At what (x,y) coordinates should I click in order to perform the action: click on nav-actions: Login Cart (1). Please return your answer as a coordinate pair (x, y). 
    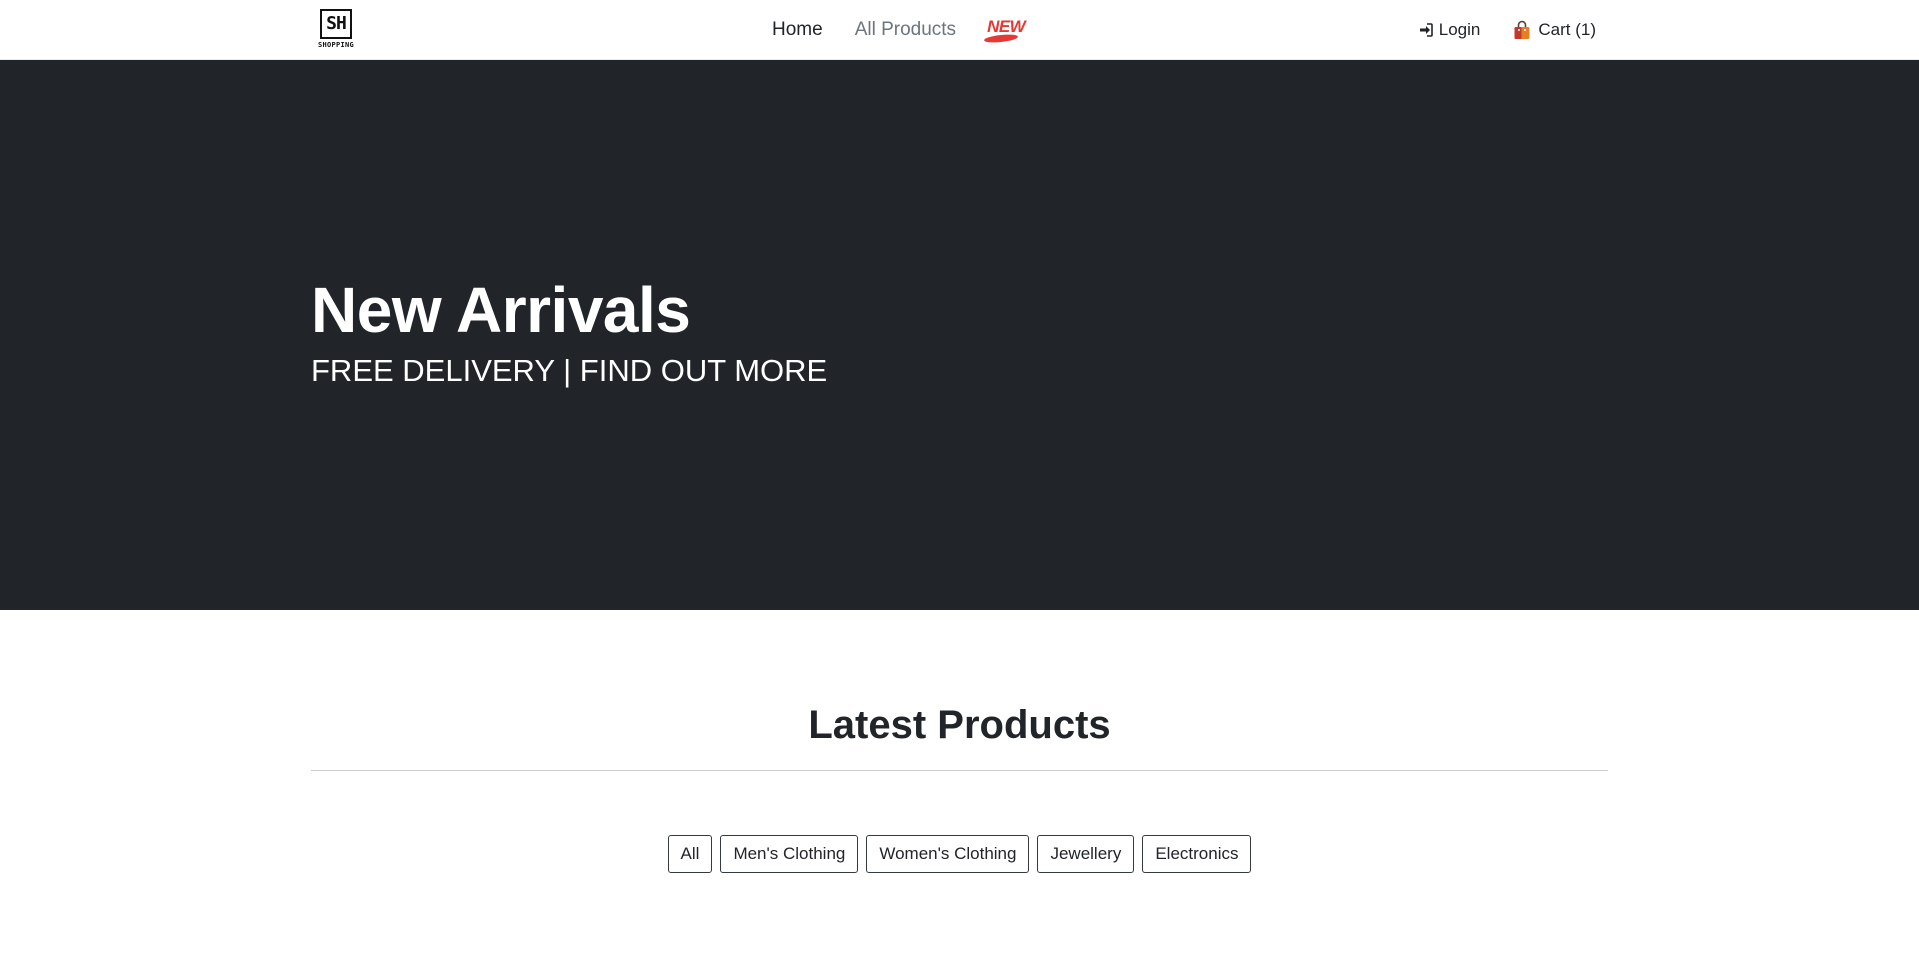
    Looking at the image, I should click on (1491, 30).